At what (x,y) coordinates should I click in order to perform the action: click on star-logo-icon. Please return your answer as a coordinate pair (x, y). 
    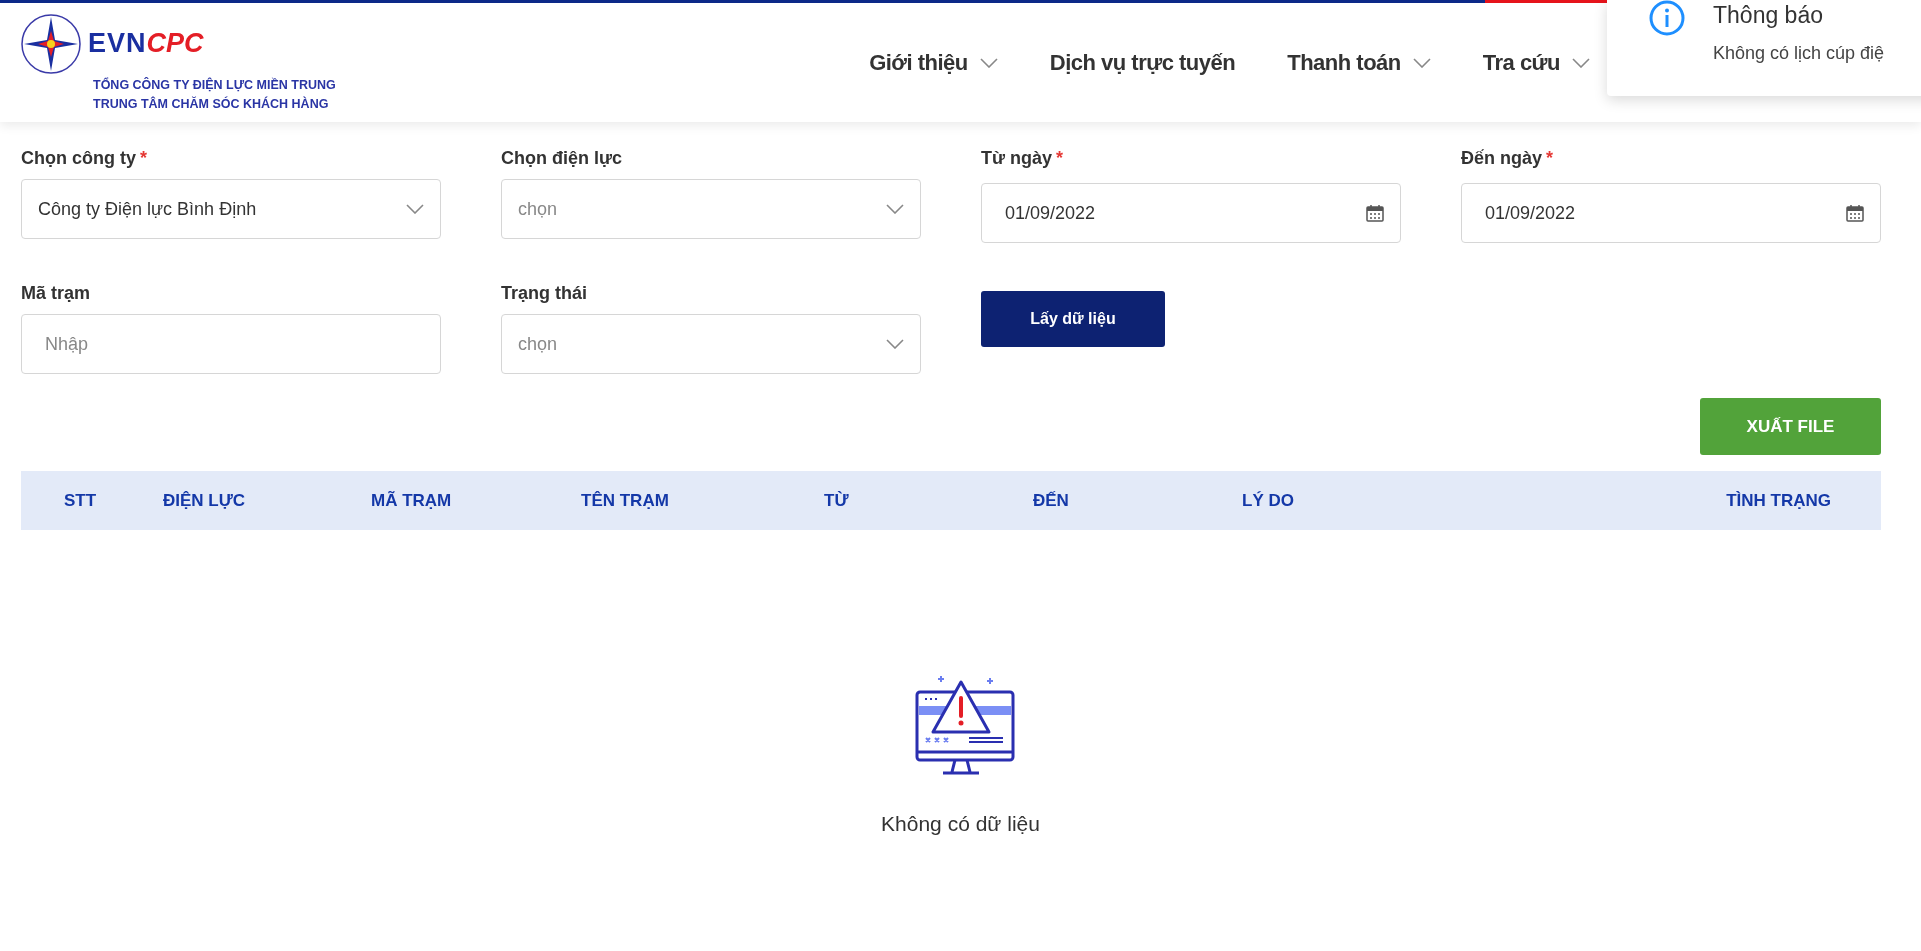
    Looking at the image, I should click on (51, 43).